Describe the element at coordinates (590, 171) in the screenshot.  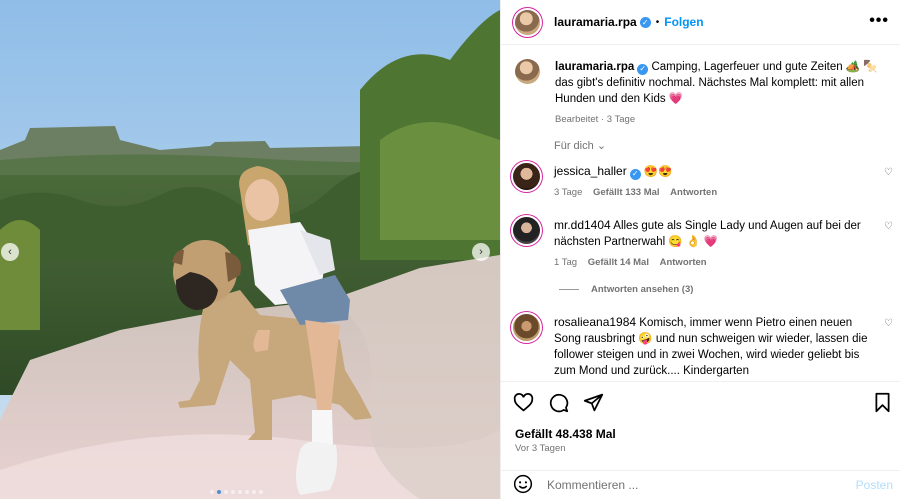
I see `commenter-username: jessica_haller` at that location.